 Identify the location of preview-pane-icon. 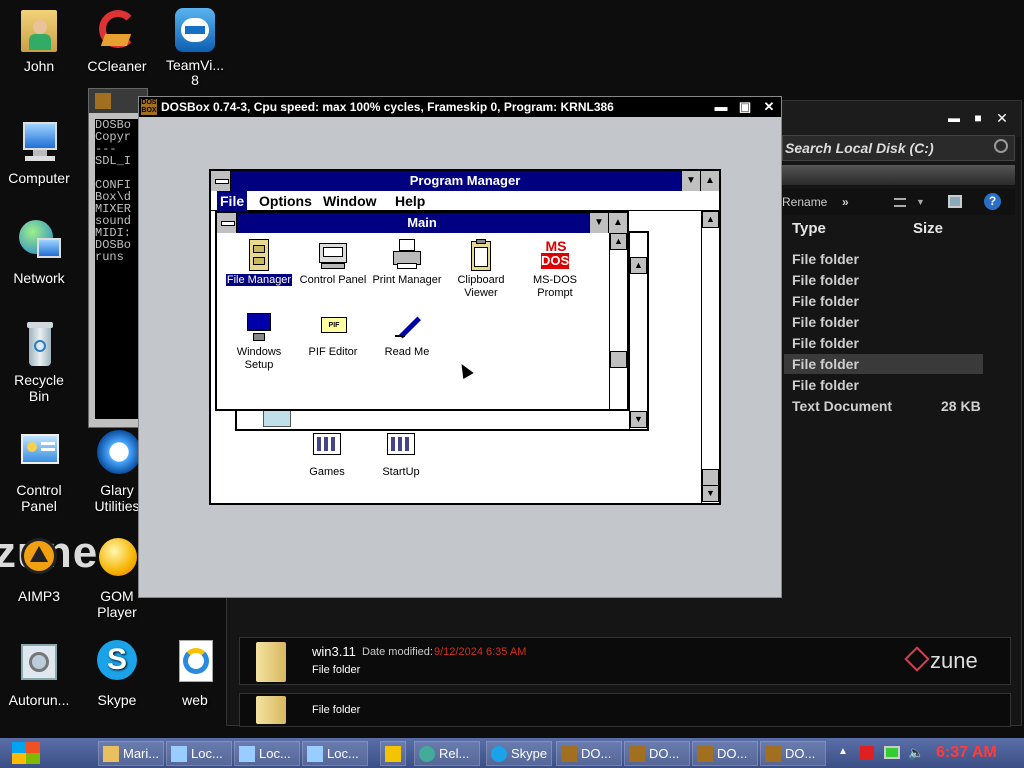
(955, 201).